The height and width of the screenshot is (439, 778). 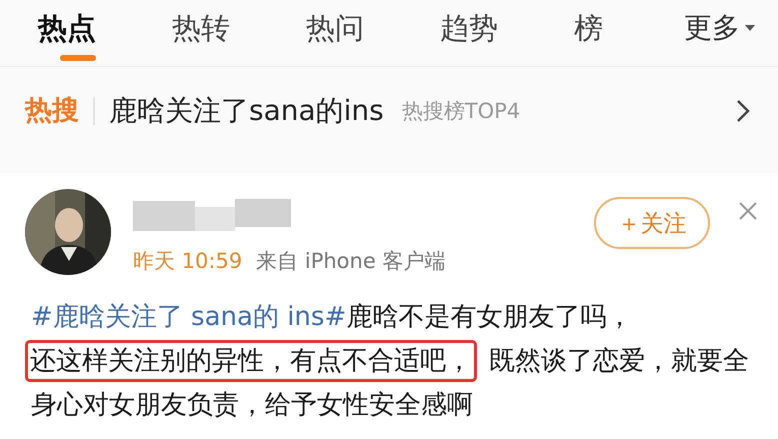 What do you see at coordinates (748, 211) in the screenshot?
I see `close-icon` at bounding box center [748, 211].